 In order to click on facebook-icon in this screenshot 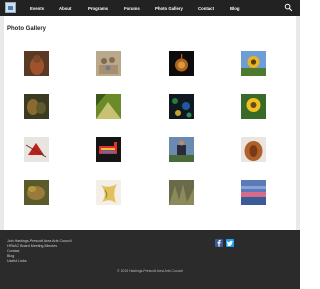, I will do `click(219, 243)`.